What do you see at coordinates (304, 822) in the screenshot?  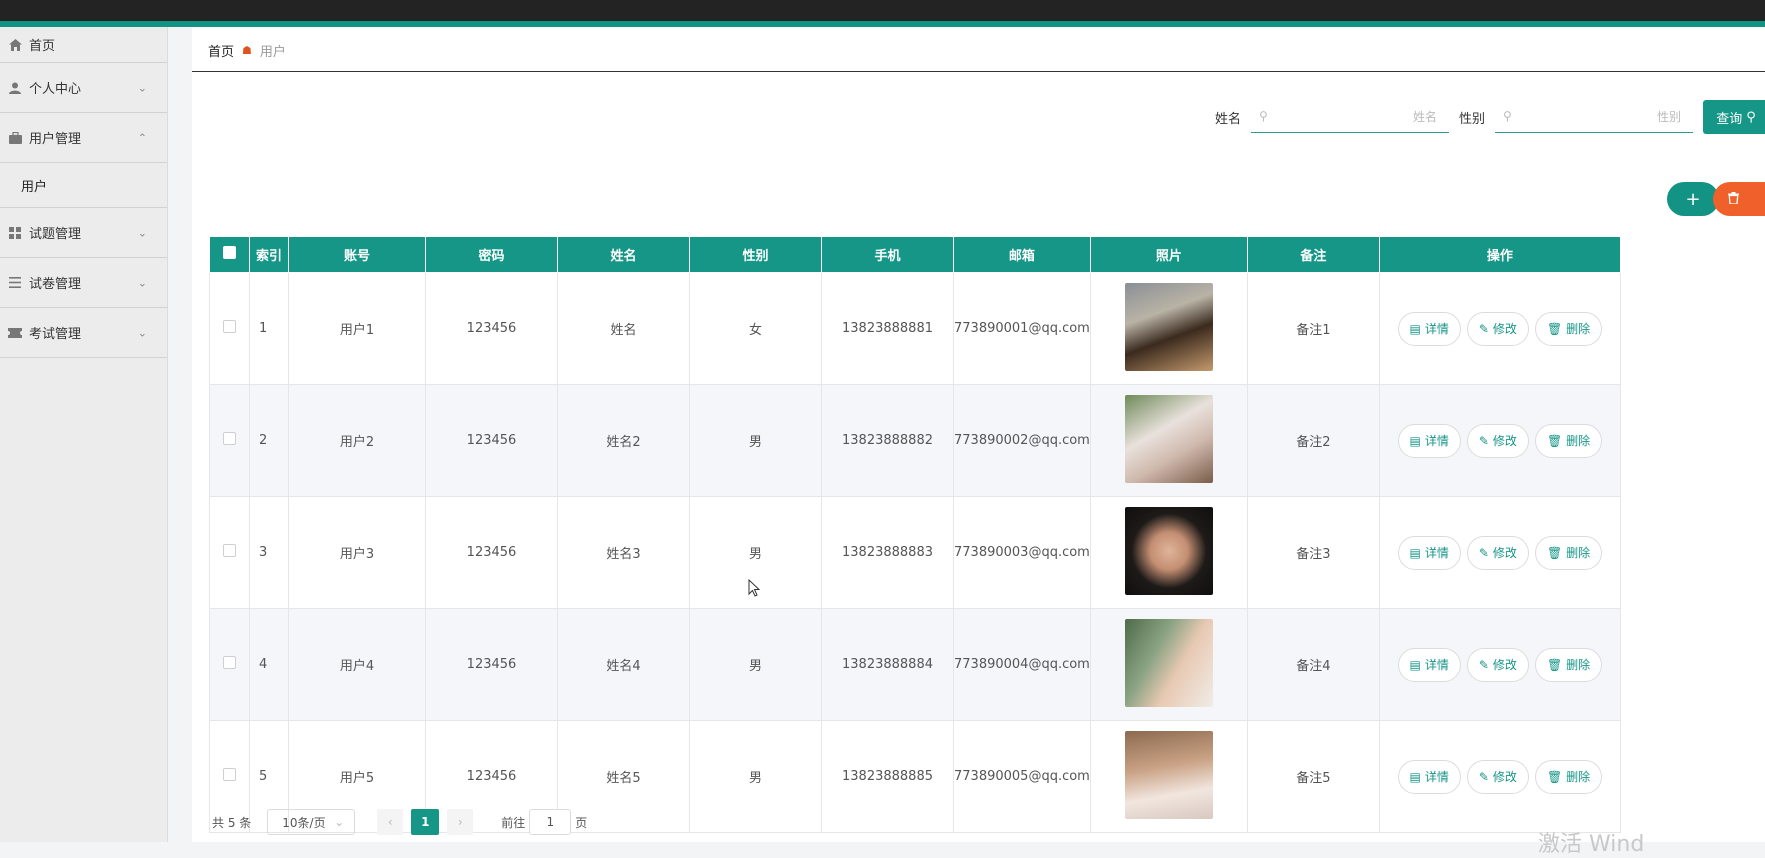 I see `page-size-value: 10条/页` at bounding box center [304, 822].